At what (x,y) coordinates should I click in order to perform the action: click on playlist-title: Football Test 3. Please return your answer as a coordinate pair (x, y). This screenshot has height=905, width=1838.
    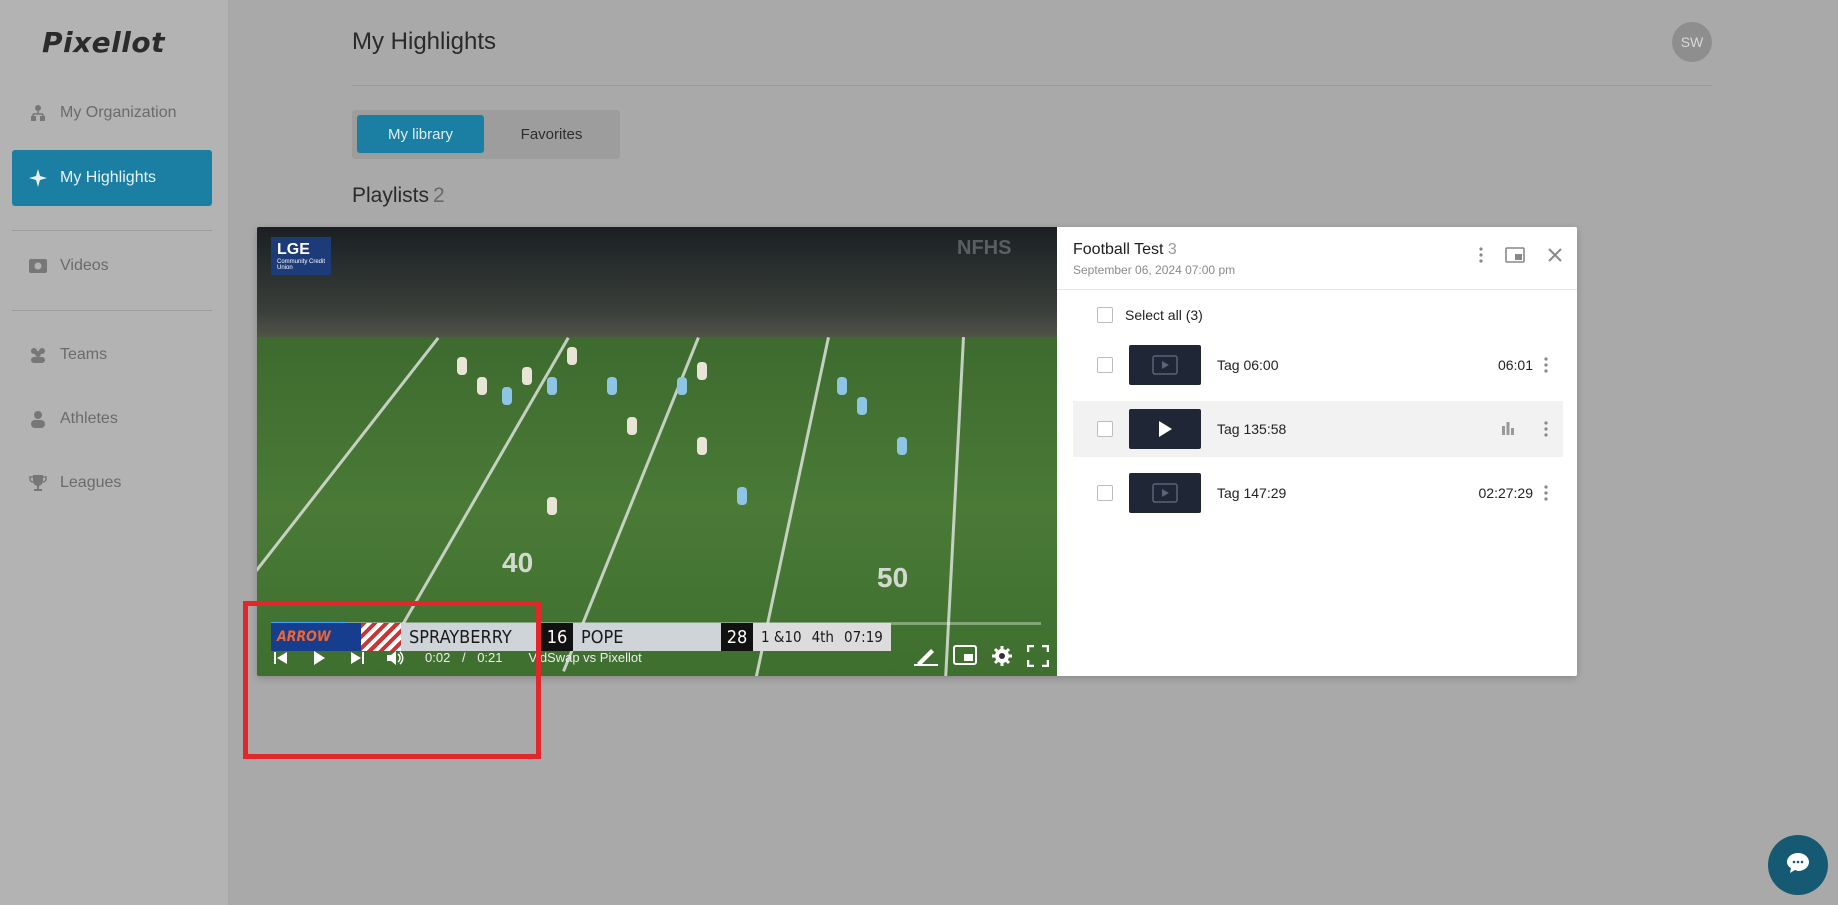
    Looking at the image, I should click on (1125, 250).